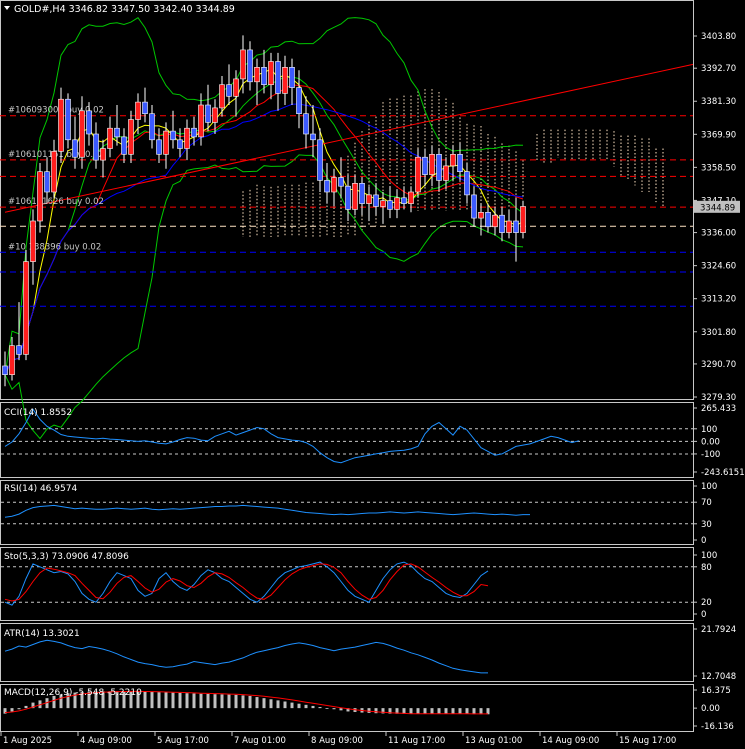 The image size is (745, 749). I want to click on rsi-tick-label: 70, so click(706, 503).